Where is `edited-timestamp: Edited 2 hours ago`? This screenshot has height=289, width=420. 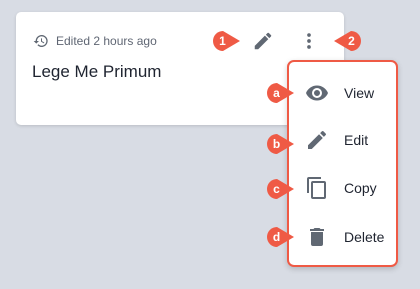
edited-timestamp: Edited 2 hours ago is located at coordinates (106, 41).